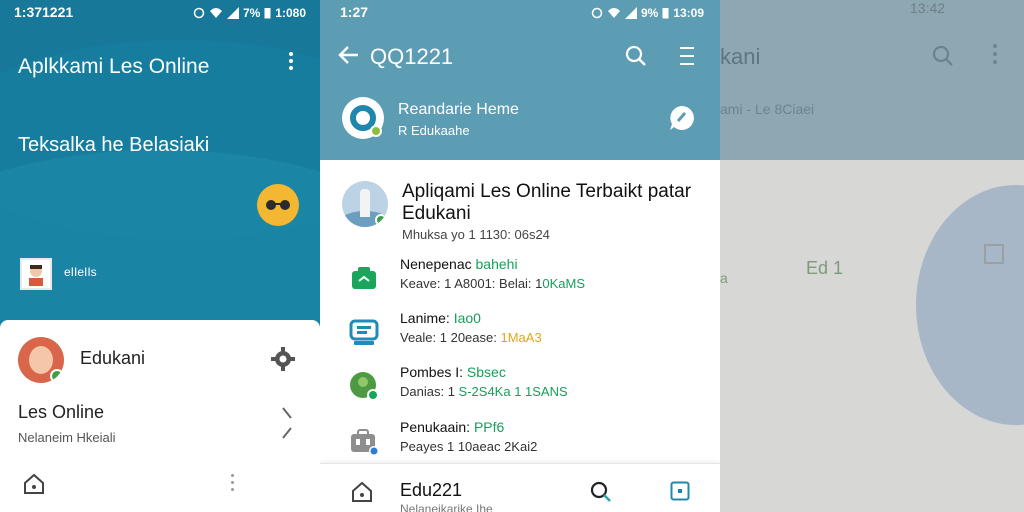  I want to click on back-arrow-icon, so click(349, 55).